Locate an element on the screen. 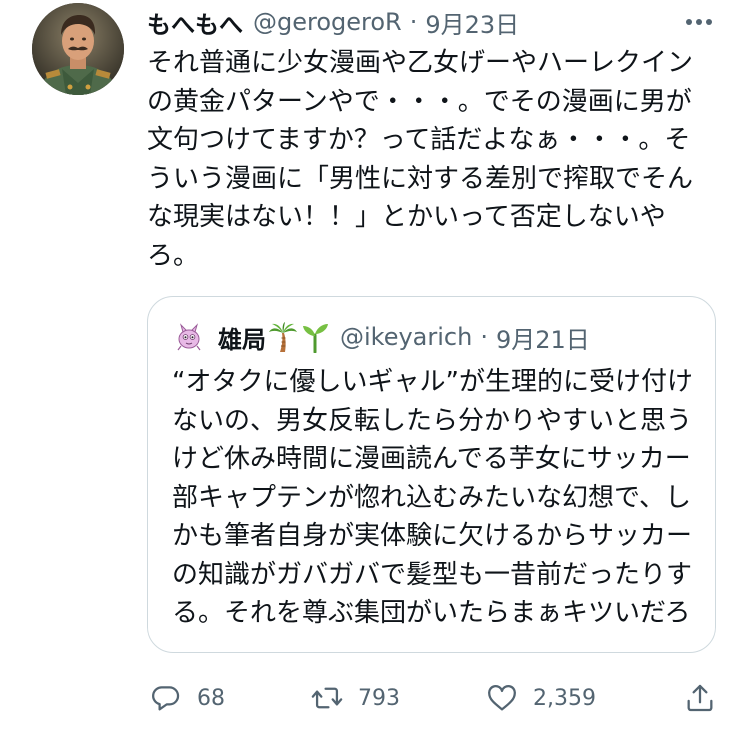 This screenshot has width=750, height=737. quoted-text-line: の知識がガバガバで髪型も一昔前だったりす is located at coordinates (432, 574).